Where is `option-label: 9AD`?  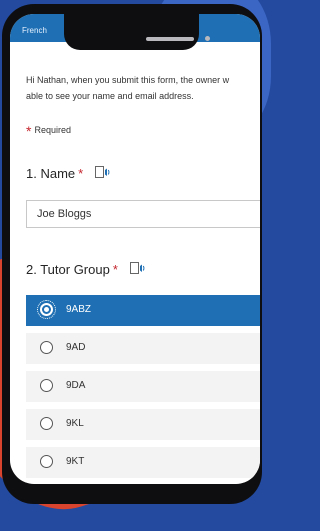
option-label: 9AD is located at coordinates (75, 347).